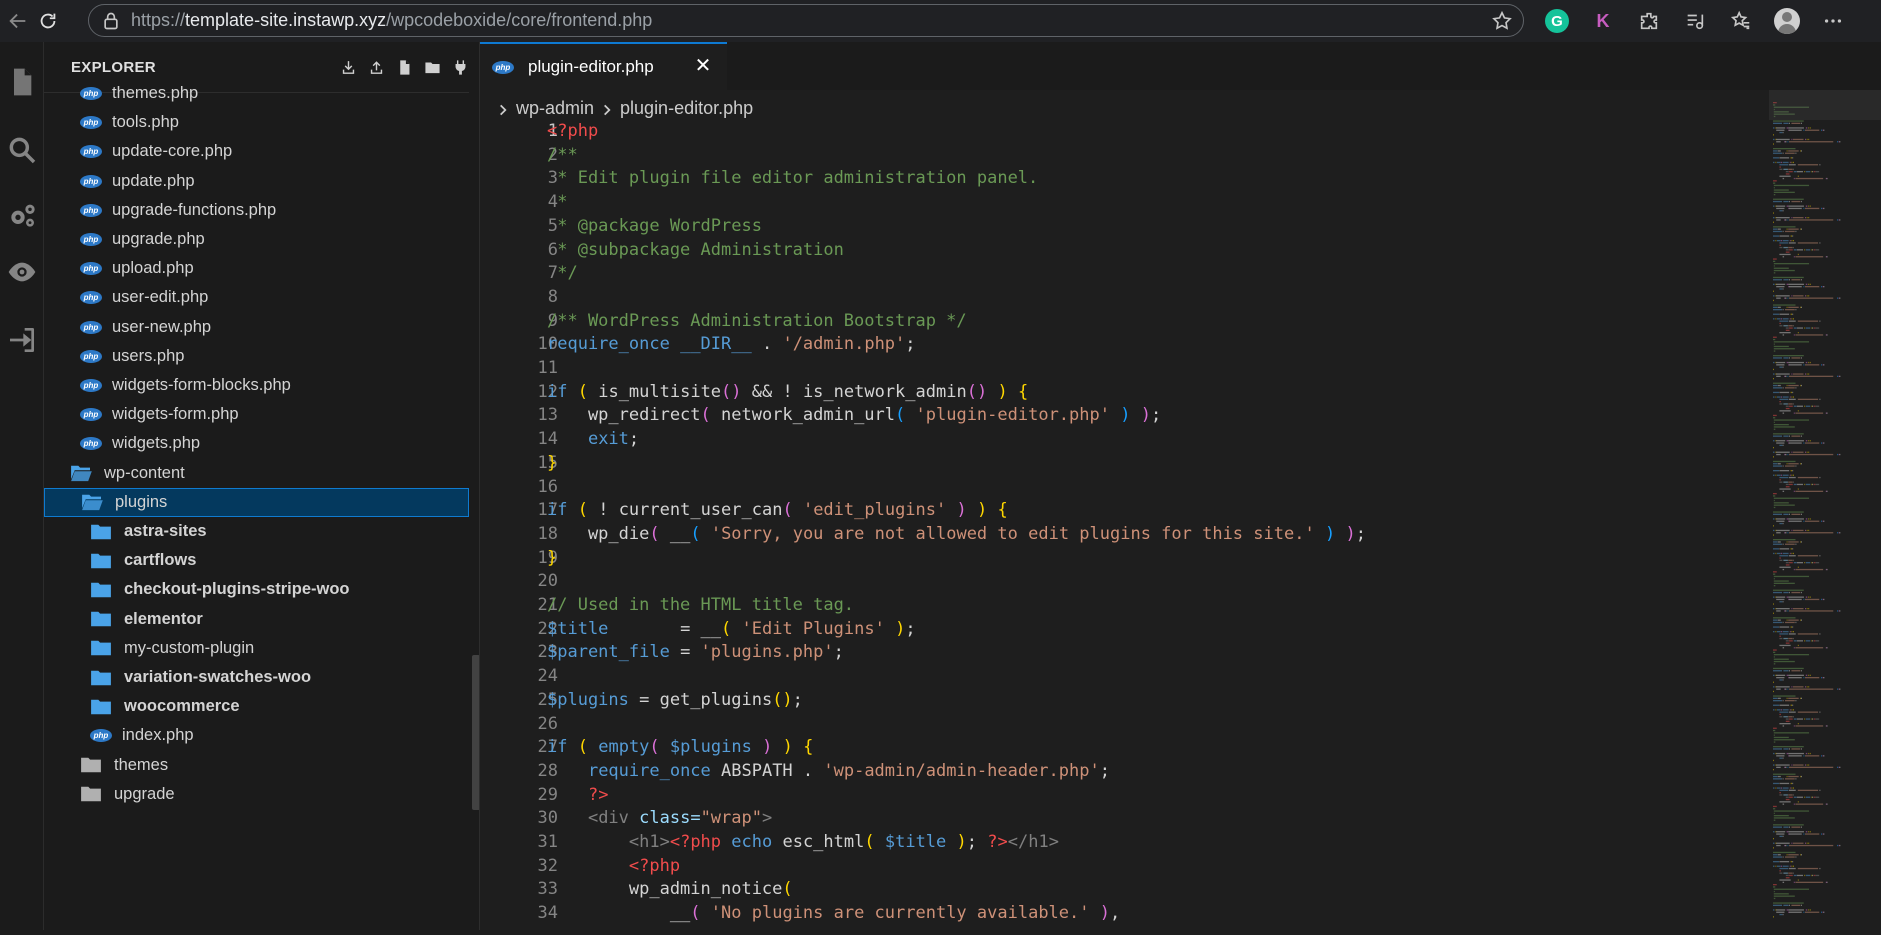 This screenshot has height=935, width=1881. What do you see at coordinates (376, 67) in the screenshot?
I see `upload-icon` at bounding box center [376, 67].